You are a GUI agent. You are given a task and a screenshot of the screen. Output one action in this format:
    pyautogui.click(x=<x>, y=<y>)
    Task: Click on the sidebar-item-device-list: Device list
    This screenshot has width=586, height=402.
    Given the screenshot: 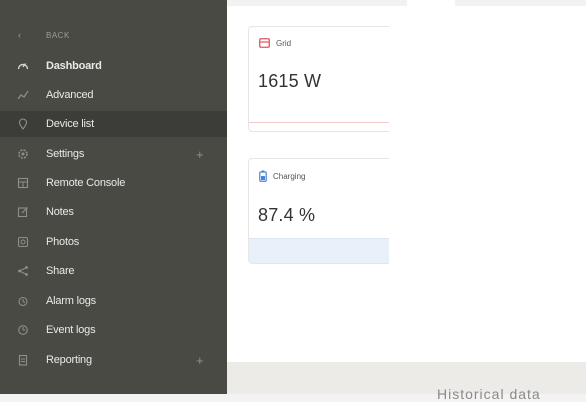 What is the action you would take?
    pyautogui.click(x=113, y=124)
    